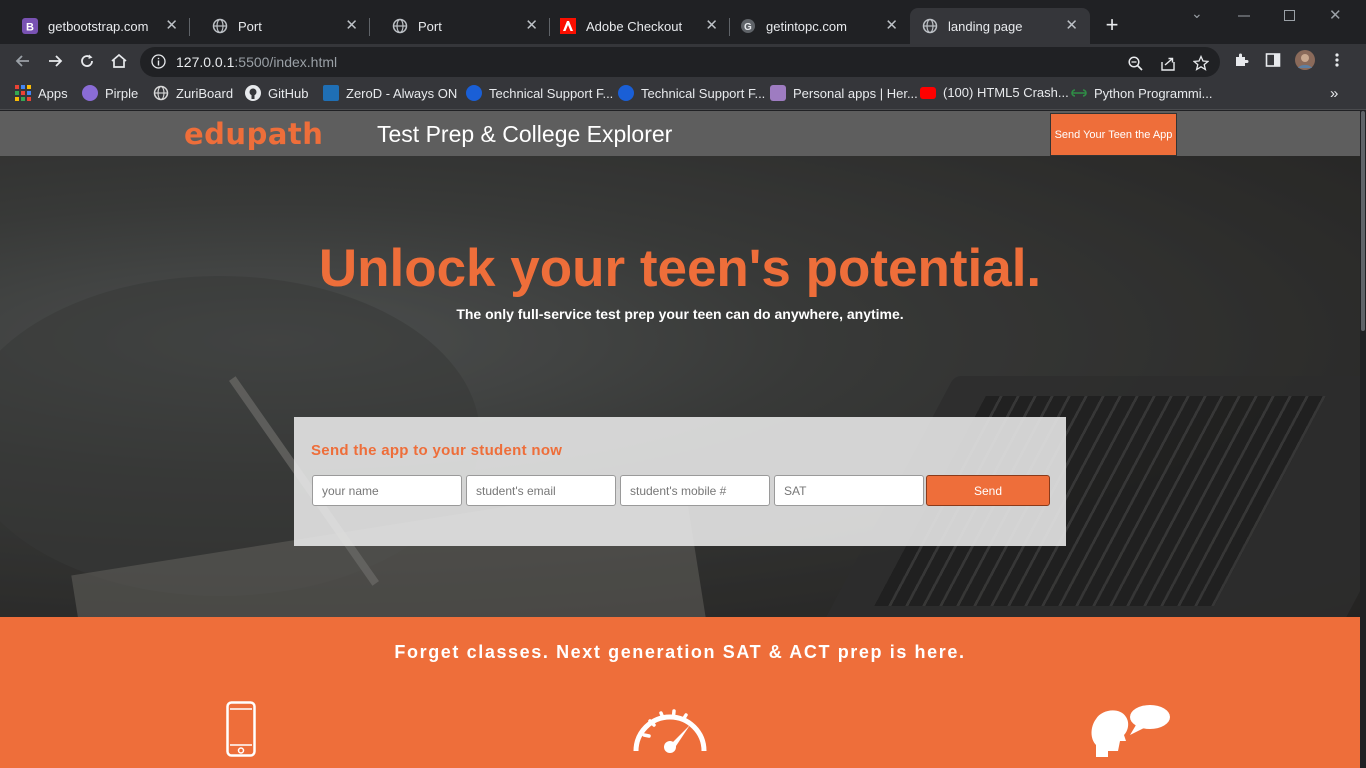 The width and height of the screenshot is (1366, 768). I want to click on bookmark-pirple: Pirple, so click(110, 93).